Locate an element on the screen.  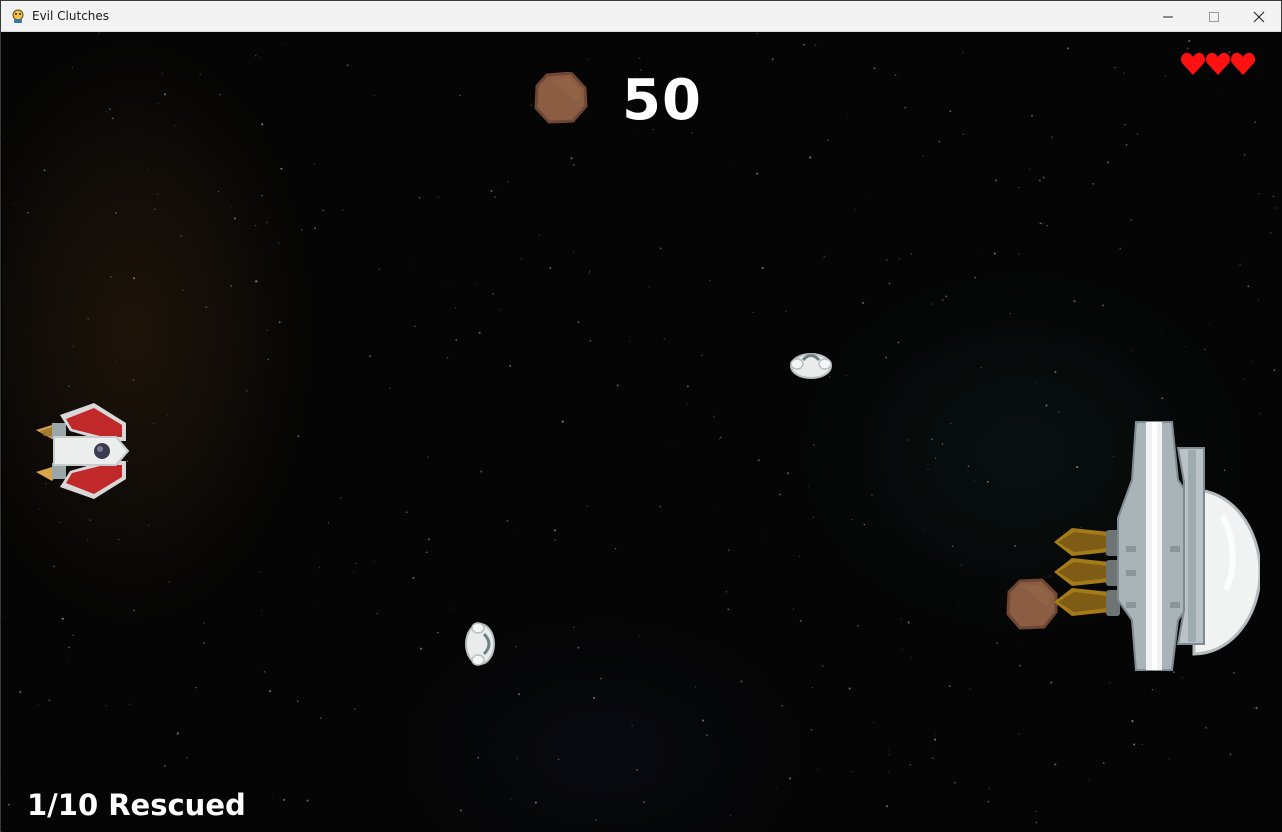
window-titlebar: Evil Clutches is located at coordinates (641, 16).